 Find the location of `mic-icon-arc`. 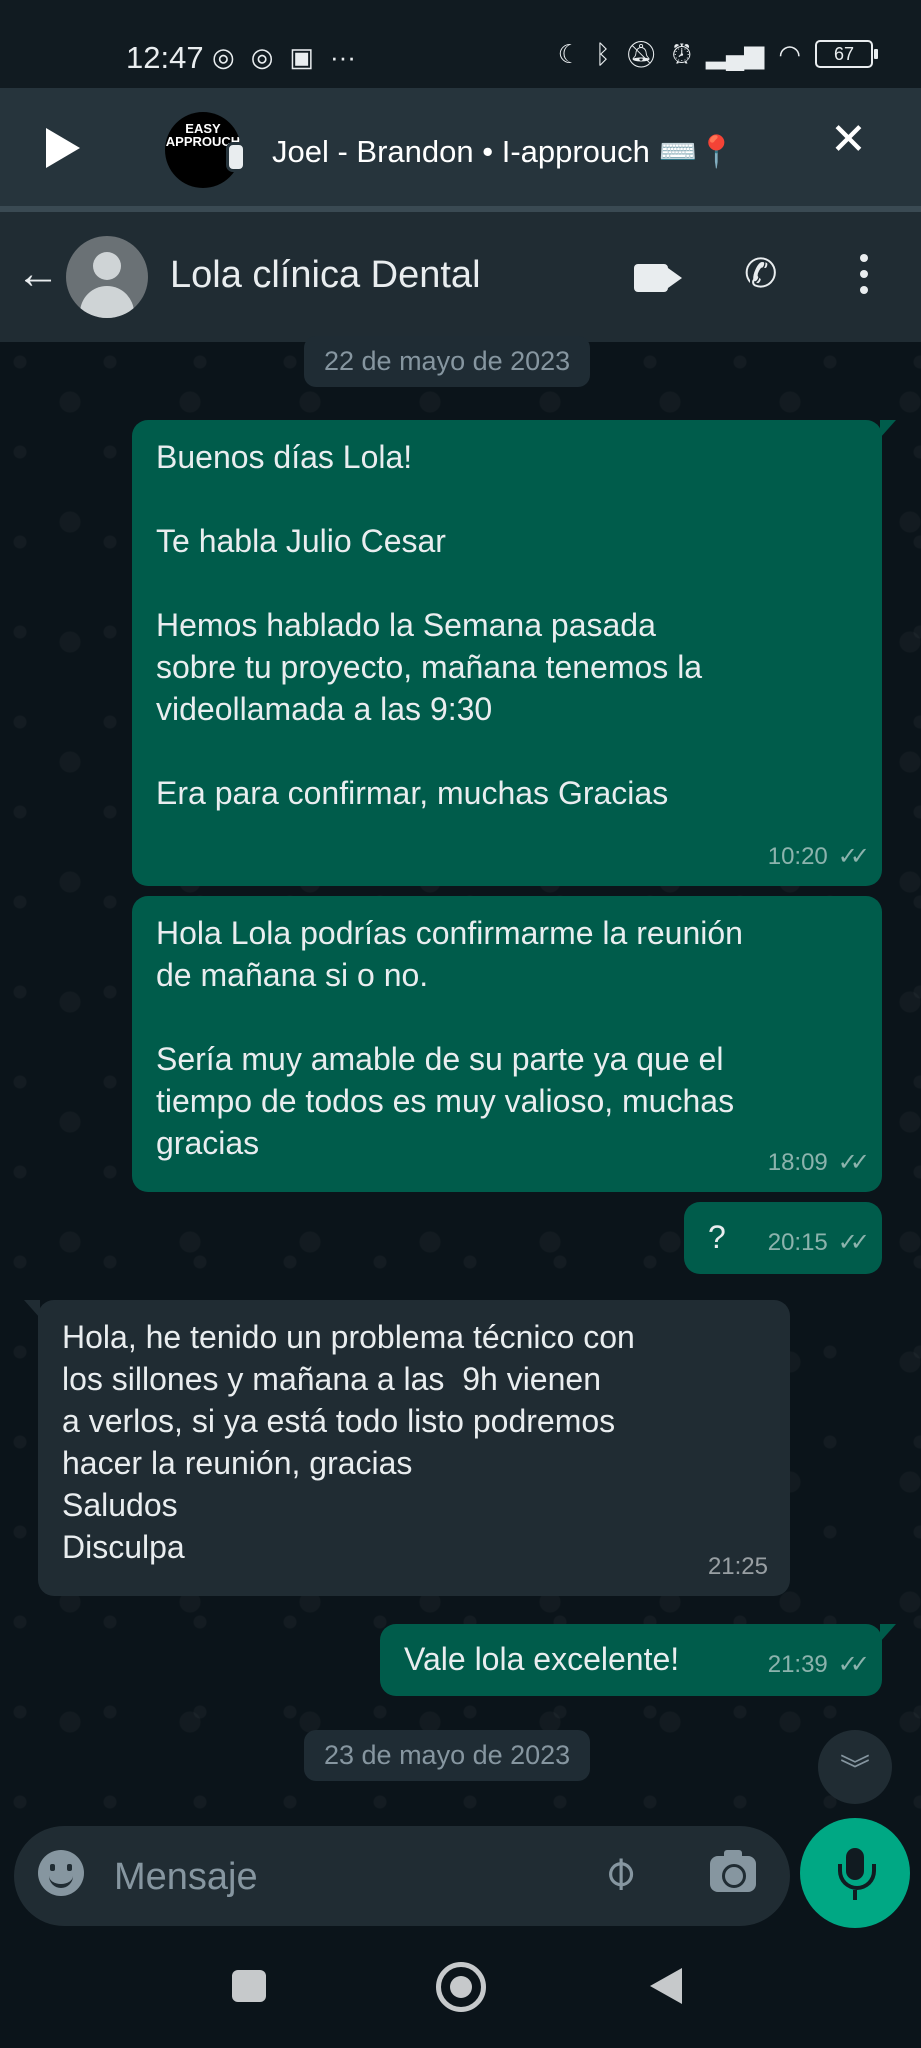

mic-icon-arc is located at coordinates (857, 1877).